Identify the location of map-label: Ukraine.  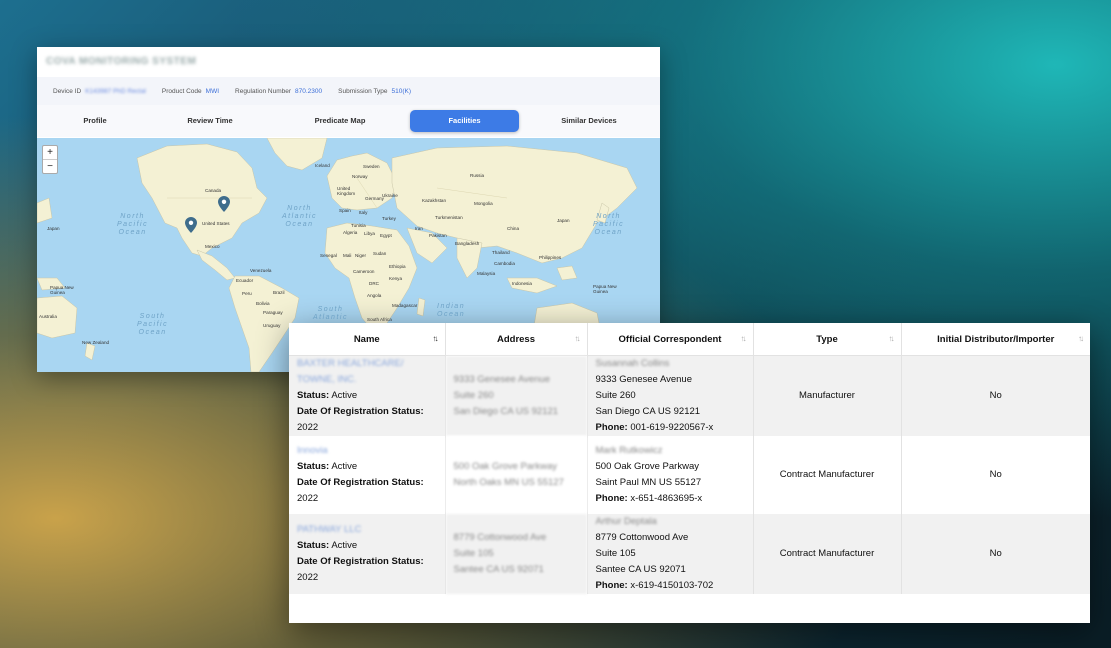
(390, 195).